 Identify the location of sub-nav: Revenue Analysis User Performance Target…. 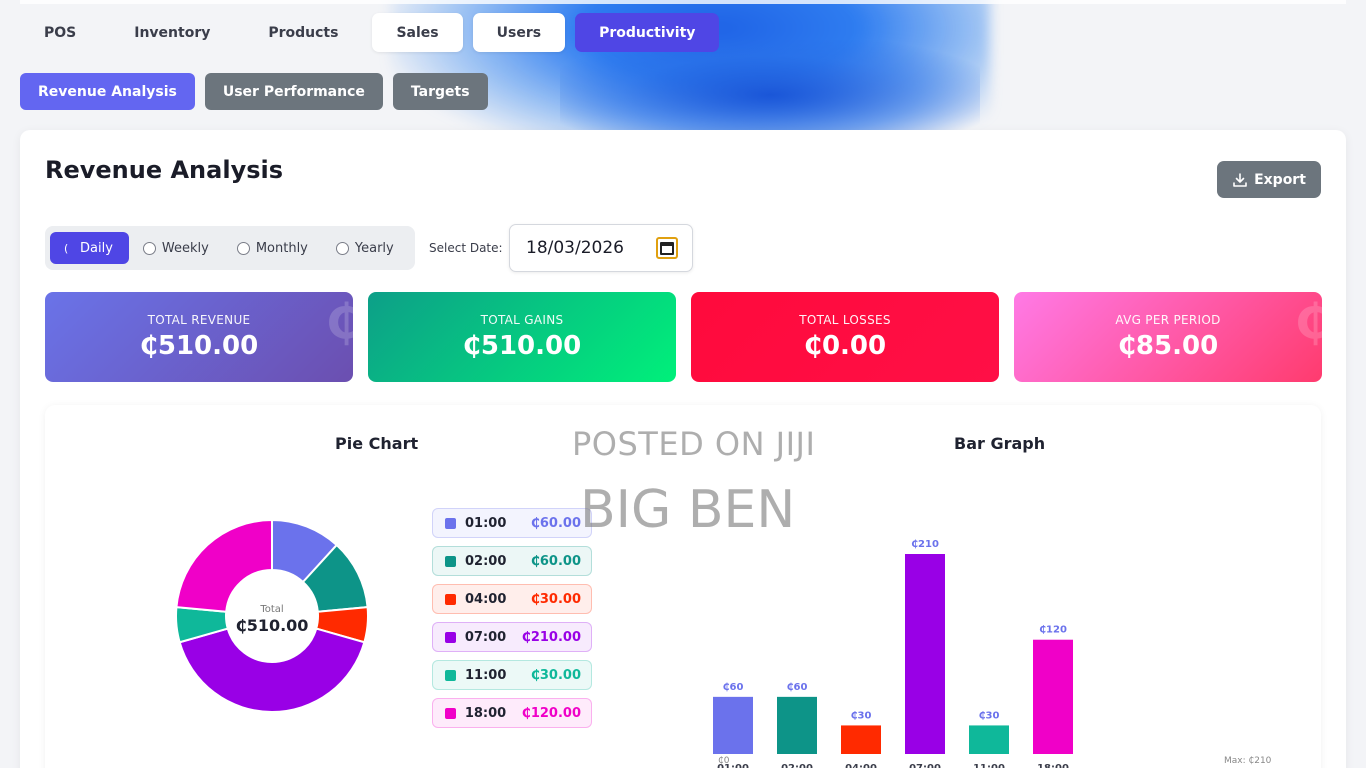
(254, 91).